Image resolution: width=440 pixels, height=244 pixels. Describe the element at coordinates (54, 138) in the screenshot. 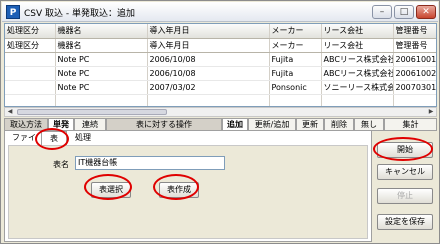

I see `tab-table: 表` at that location.